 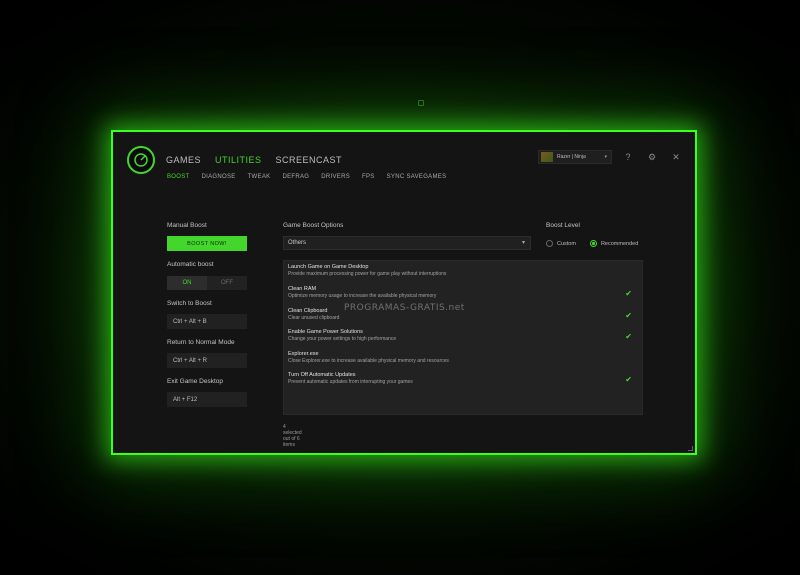 What do you see at coordinates (690, 448) in the screenshot?
I see `resize-handle` at bounding box center [690, 448].